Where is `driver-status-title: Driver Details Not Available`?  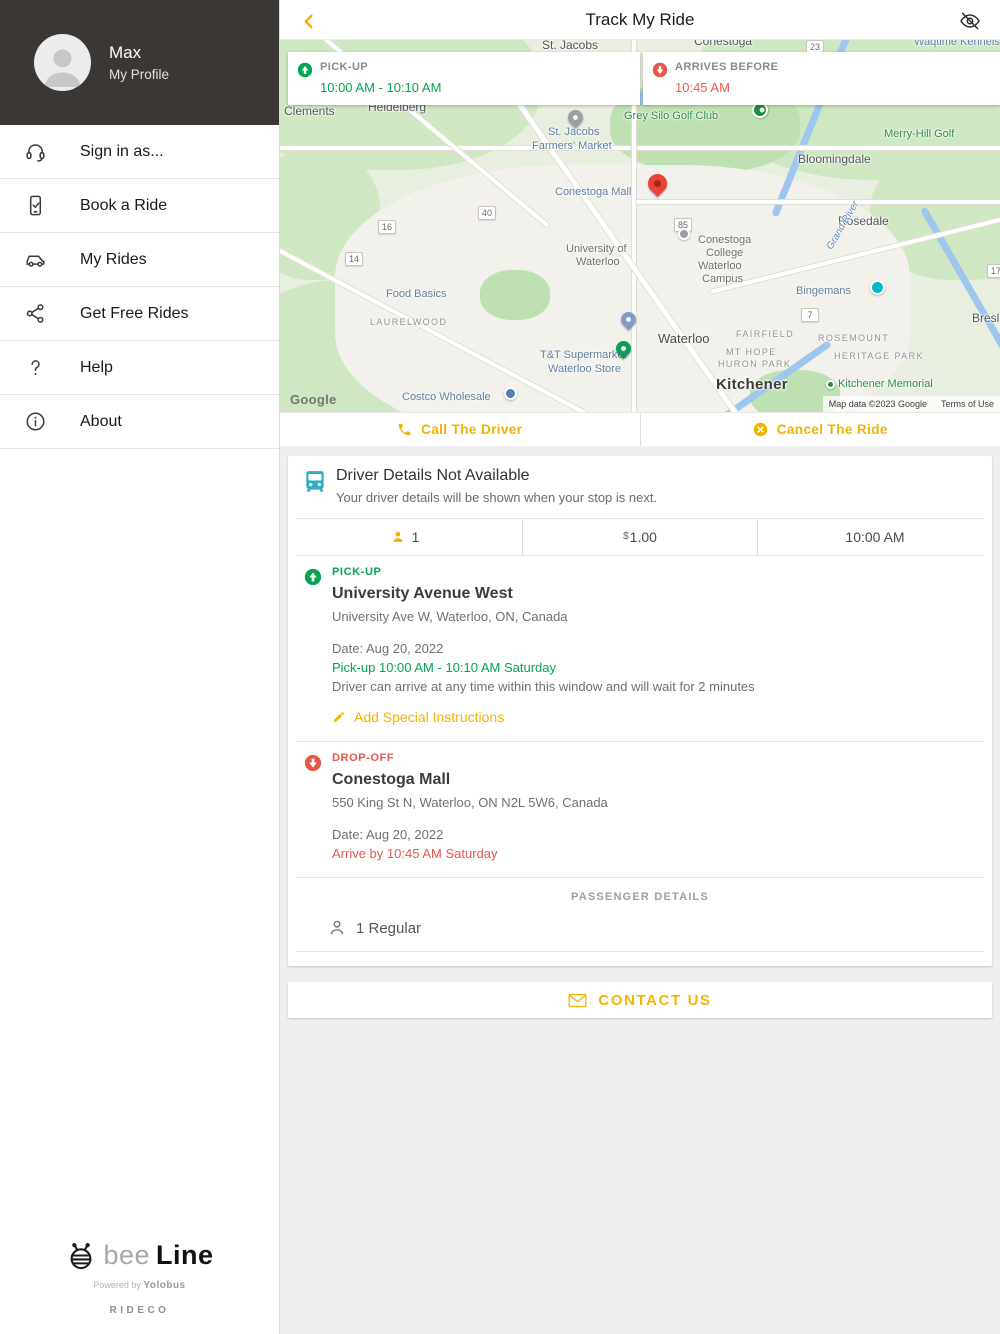 driver-status-title: Driver Details Not Available is located at coordinates (433, 475).